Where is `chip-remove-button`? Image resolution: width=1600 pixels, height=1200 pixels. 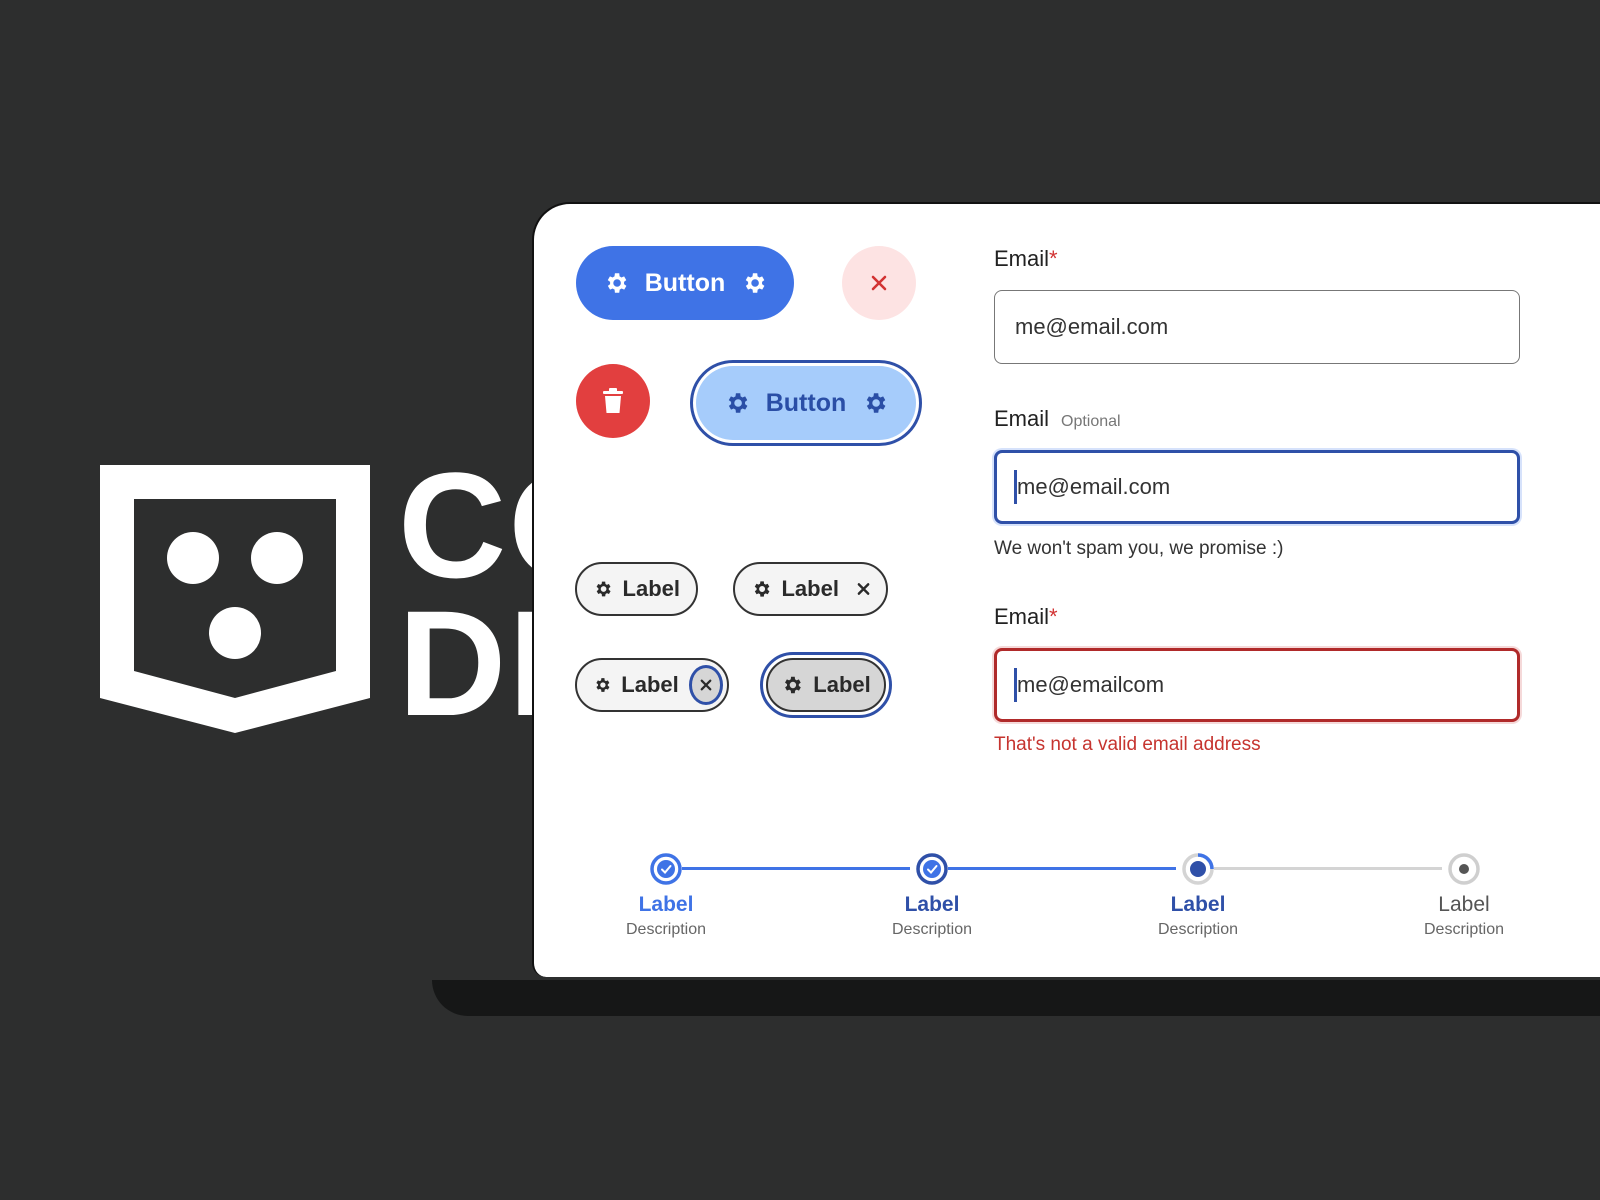 chip-remove-button is located at coordinates (705, 685).